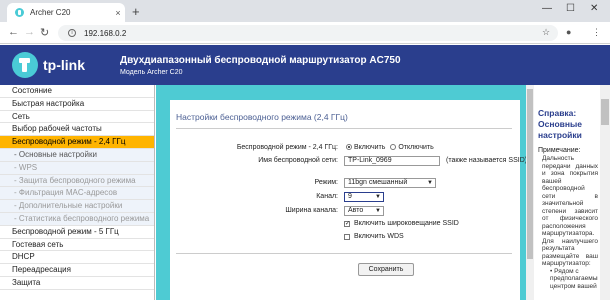 The image size is (610, 300). I want to click on ssid-label: Имя беспроводной сети:, so click(298, 160).